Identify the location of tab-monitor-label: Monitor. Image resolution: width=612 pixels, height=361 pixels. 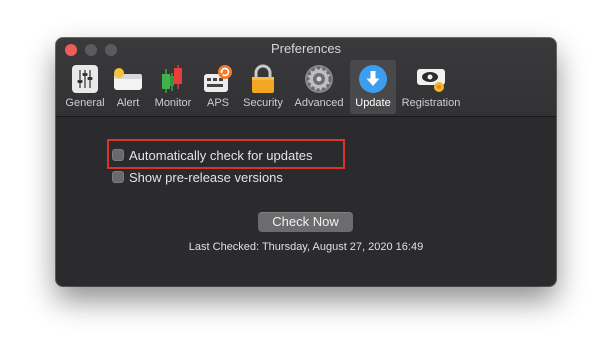
(173, 103).